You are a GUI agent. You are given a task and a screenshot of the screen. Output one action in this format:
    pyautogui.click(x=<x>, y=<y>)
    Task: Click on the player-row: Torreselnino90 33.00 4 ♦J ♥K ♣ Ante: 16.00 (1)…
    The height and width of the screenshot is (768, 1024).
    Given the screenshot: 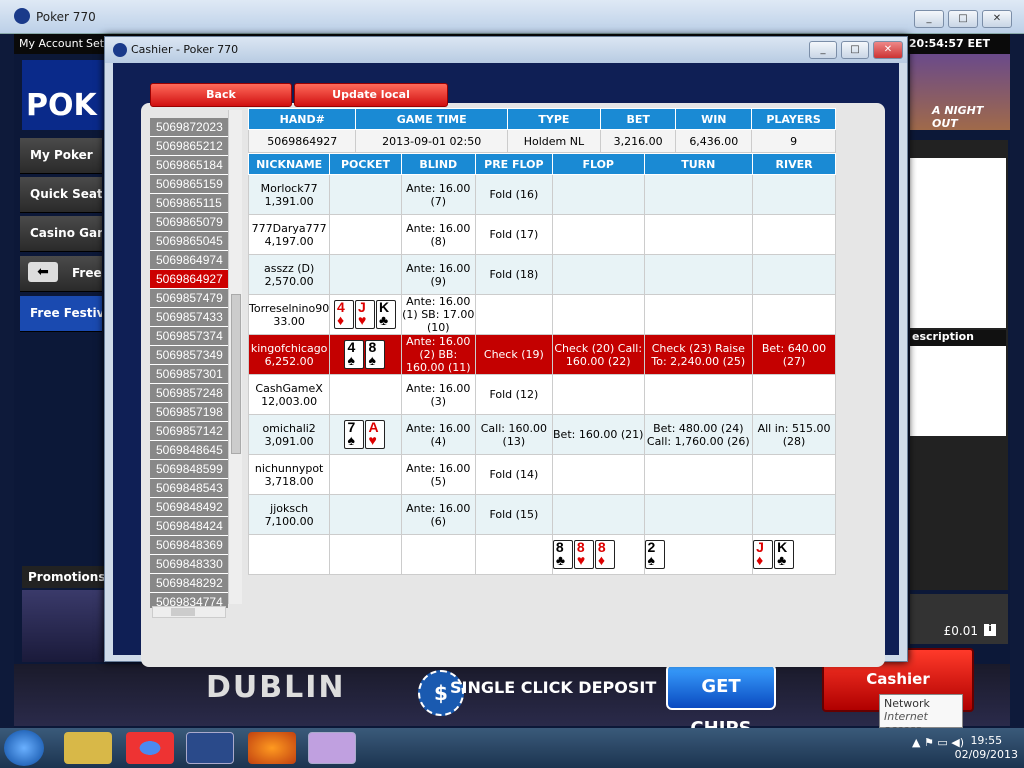 What is the action you would take?
    pyautogui.click(x=541, y=314)
    